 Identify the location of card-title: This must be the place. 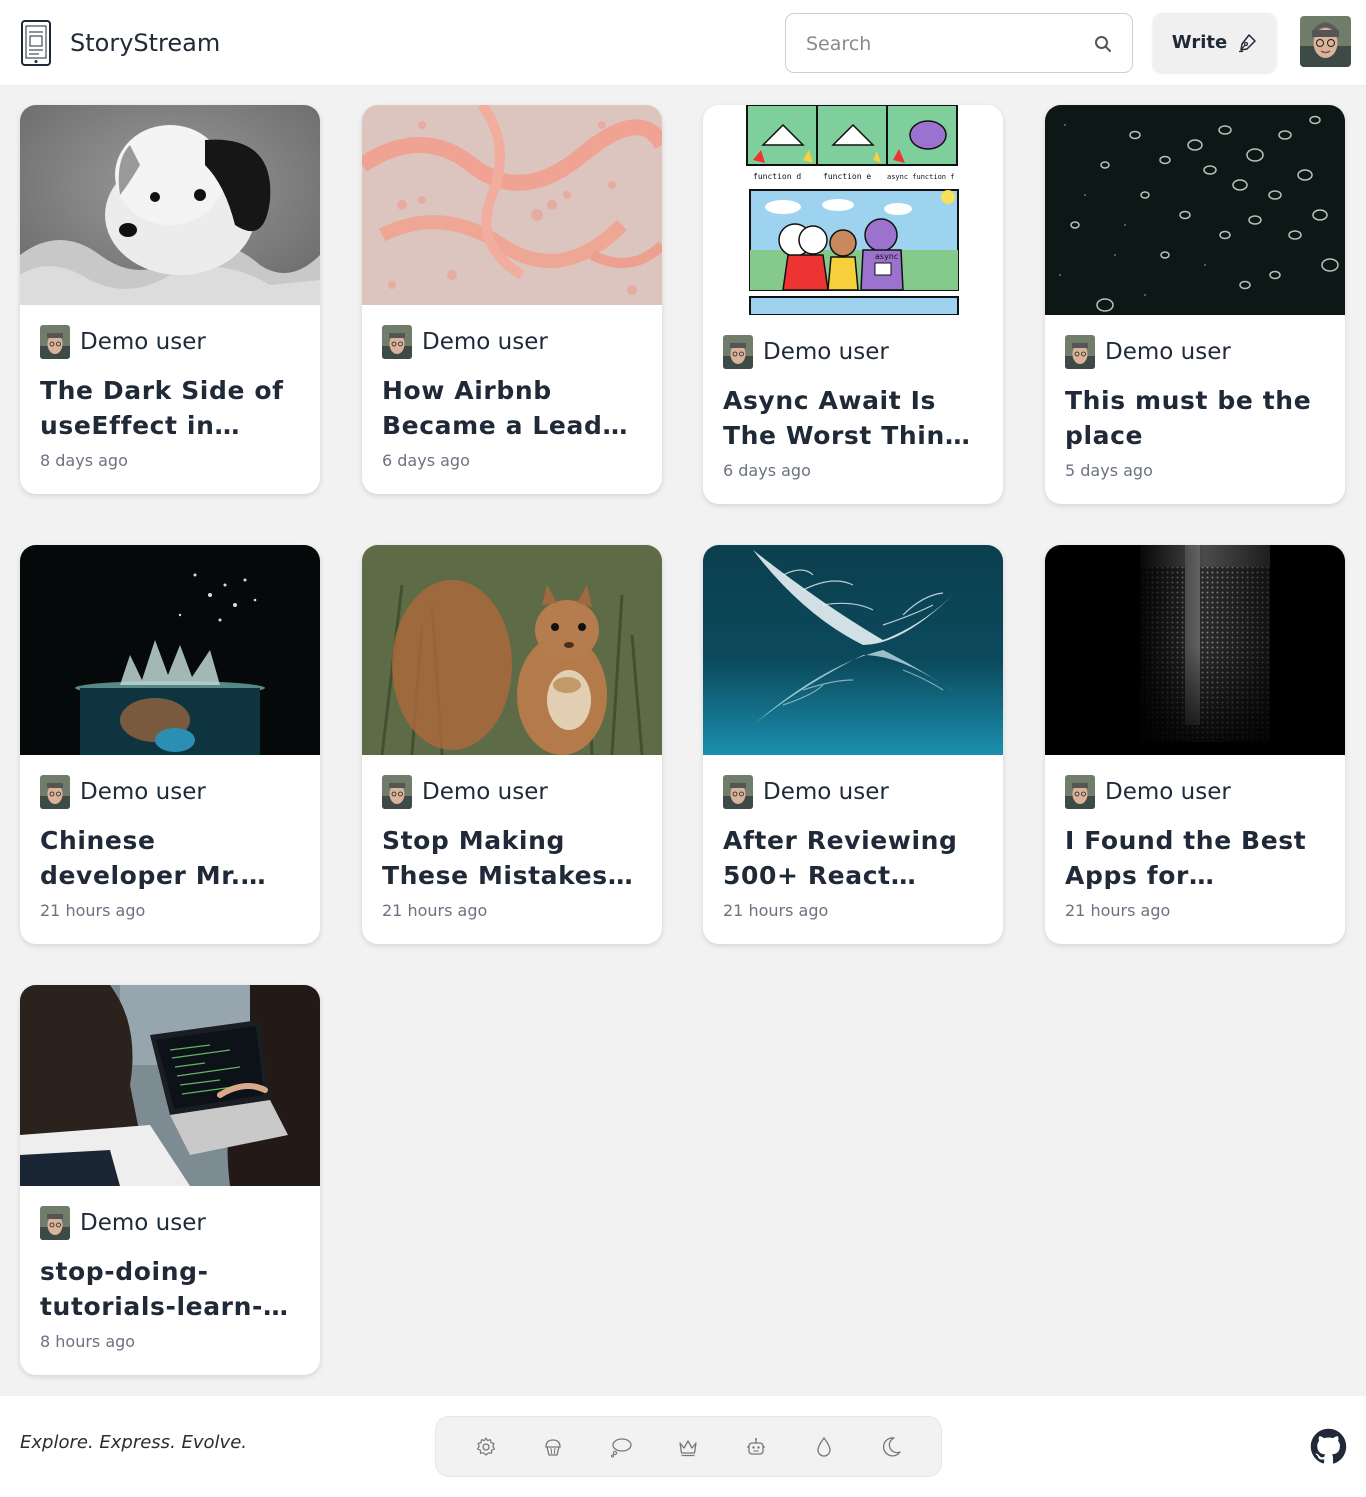
(1195, 411).